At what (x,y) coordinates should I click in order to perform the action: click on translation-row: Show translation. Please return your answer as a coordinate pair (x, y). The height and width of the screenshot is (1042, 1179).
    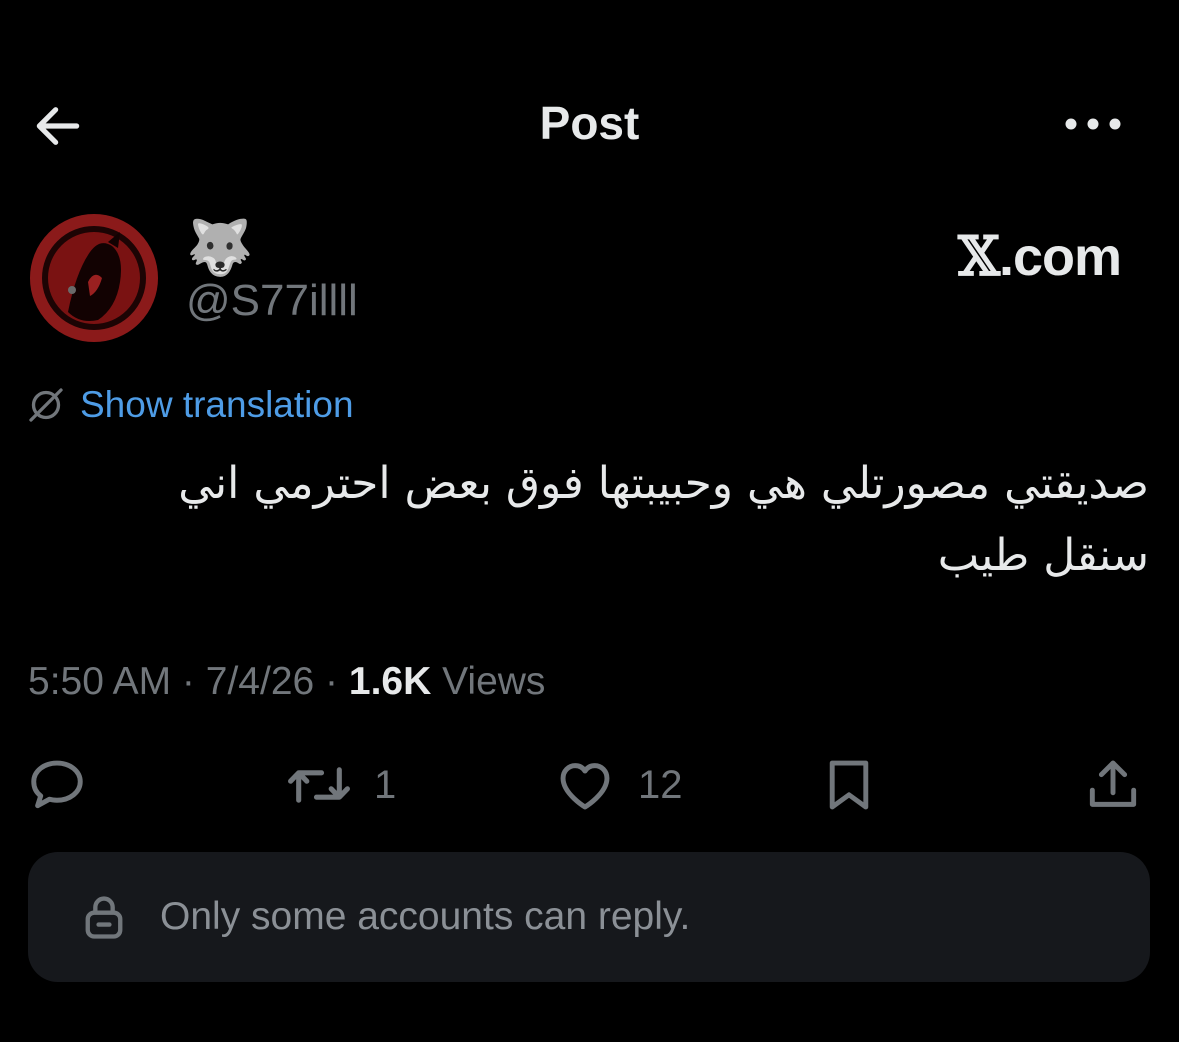
    Looking at the image, I should click on (190, 405).